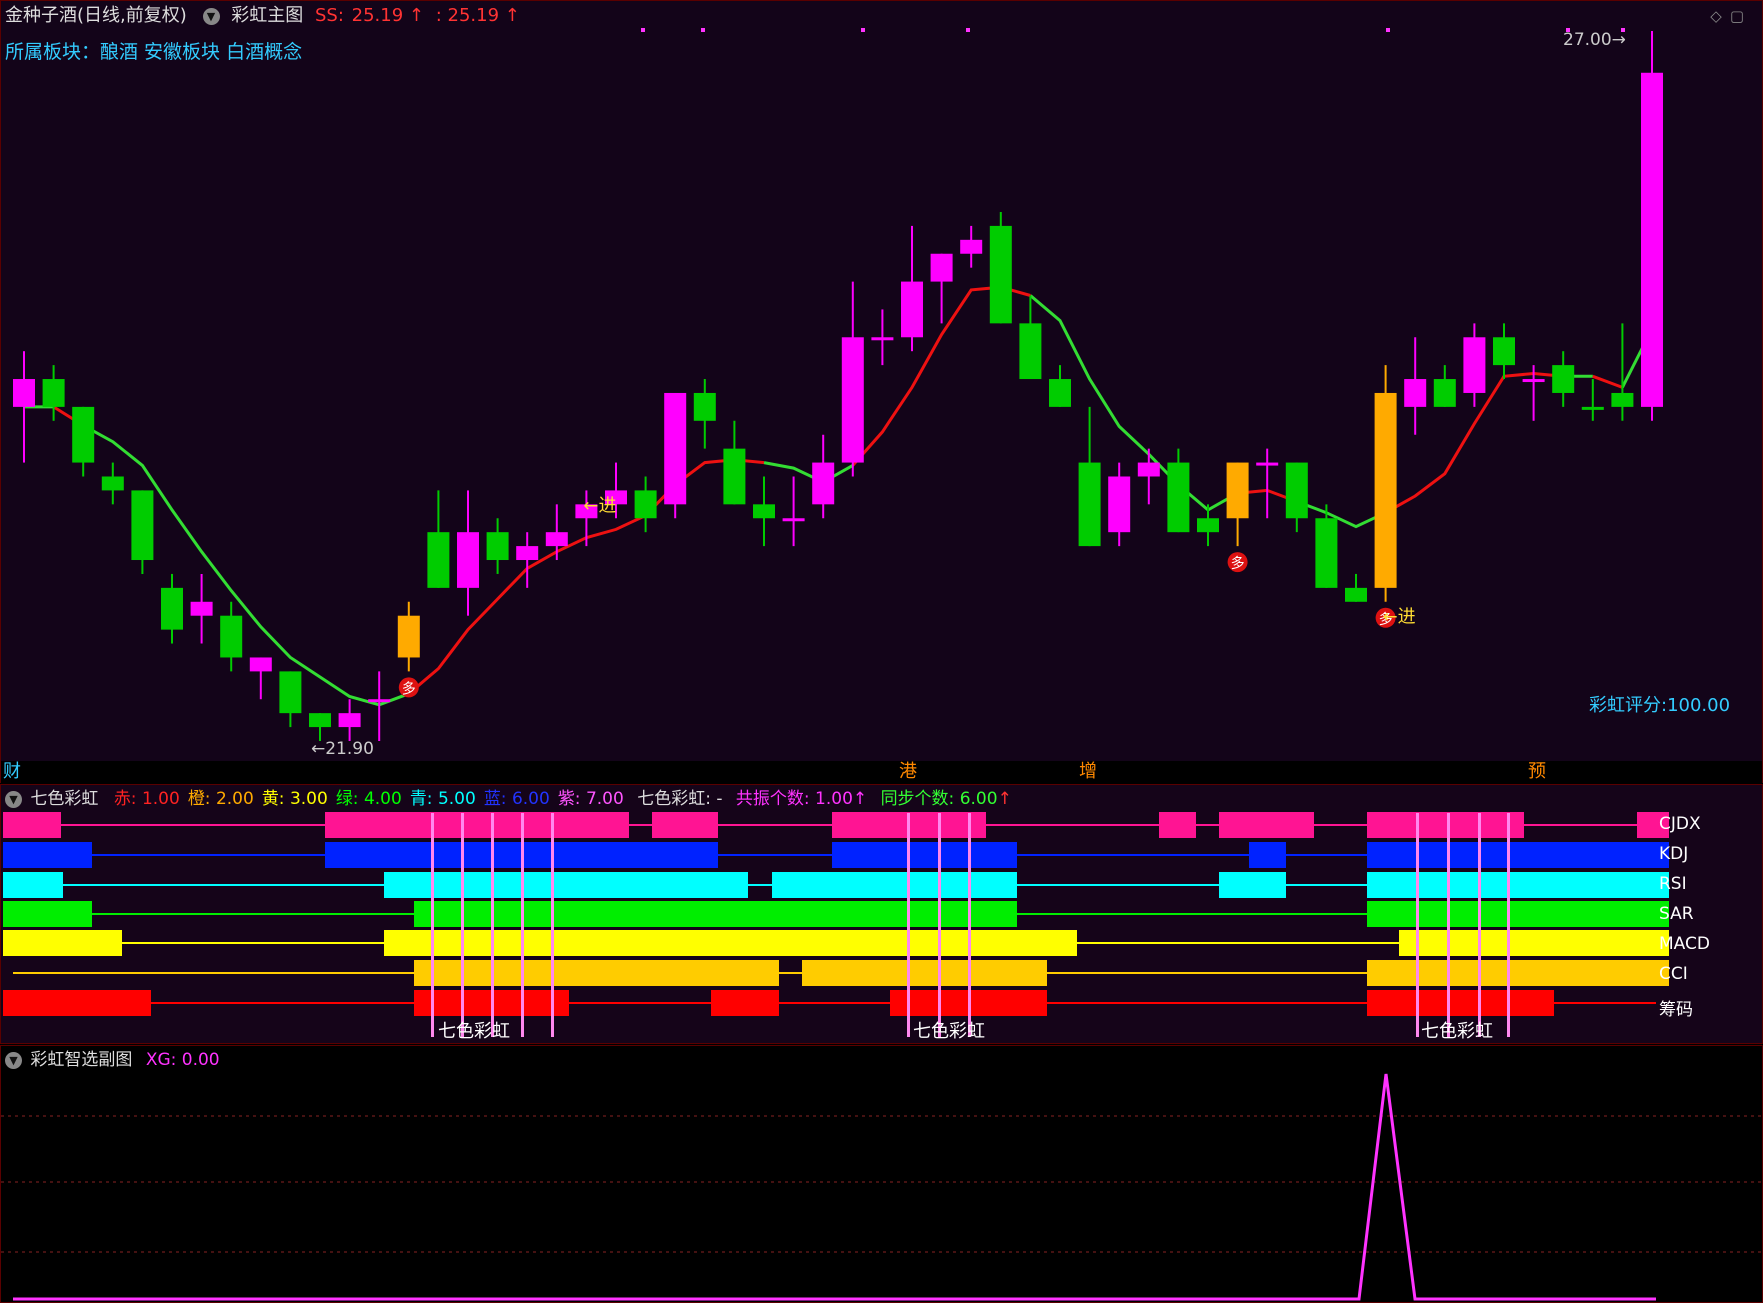 The height and width of the screenshot is (1303, 1763). Describe the element at coordinates (409, 688) in the screenshot. I see `buy-signal-label: 多` at that location.